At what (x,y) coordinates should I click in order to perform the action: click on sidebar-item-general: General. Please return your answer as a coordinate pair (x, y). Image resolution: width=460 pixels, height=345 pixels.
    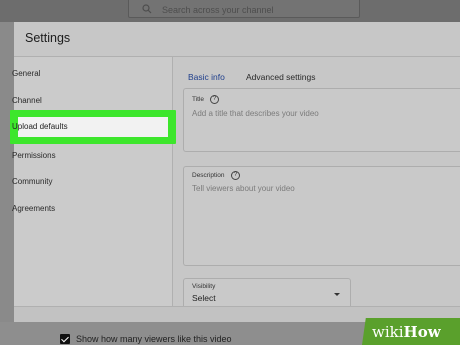
    Looking at the image, I should click on (26, 73).